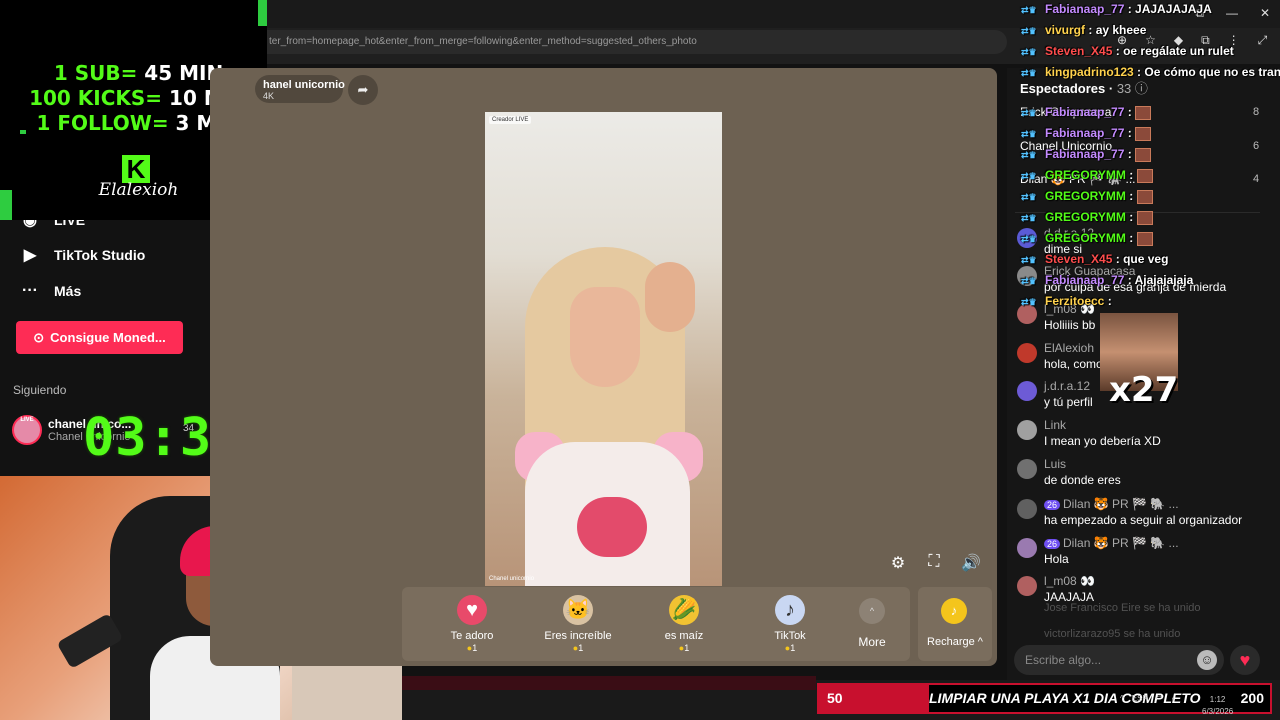  I want to click on kick-logo-icon: K, so click(136, 169).